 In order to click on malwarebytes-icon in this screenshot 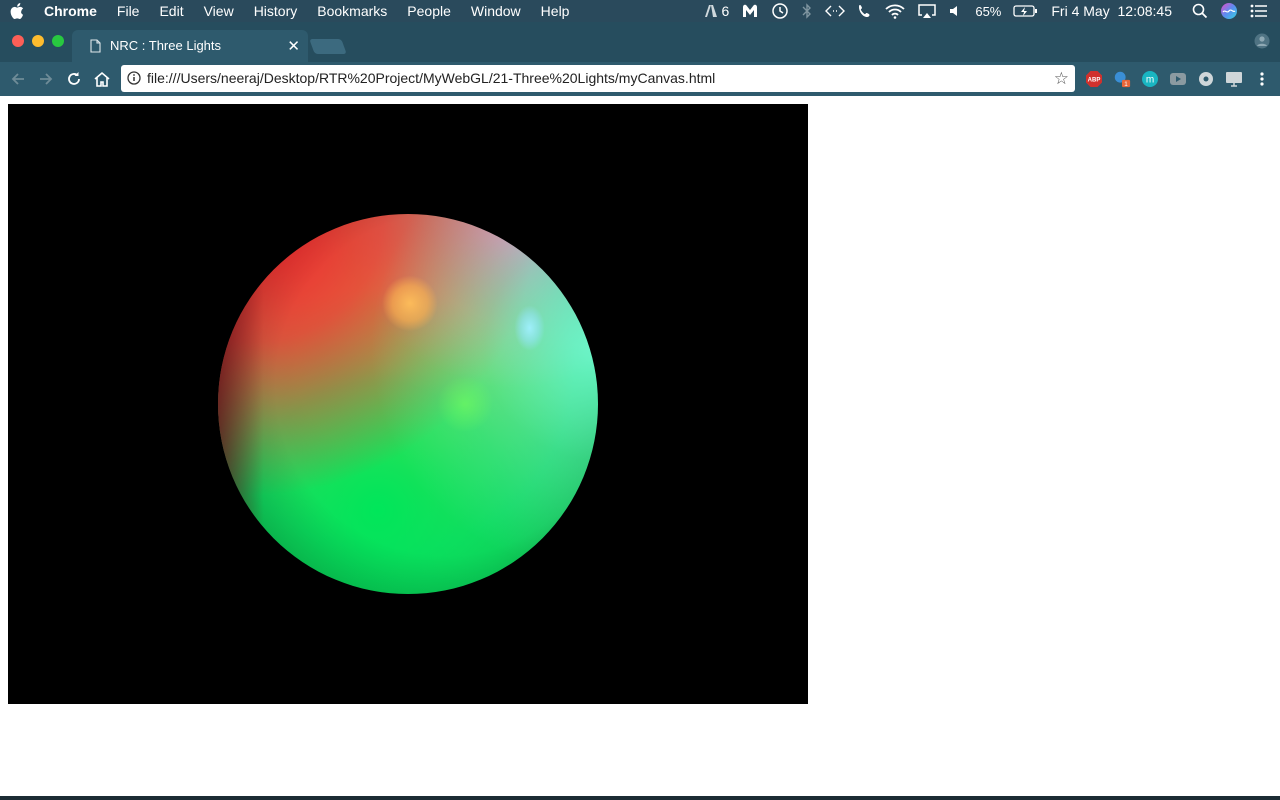, I will do `click(750, 11)`.